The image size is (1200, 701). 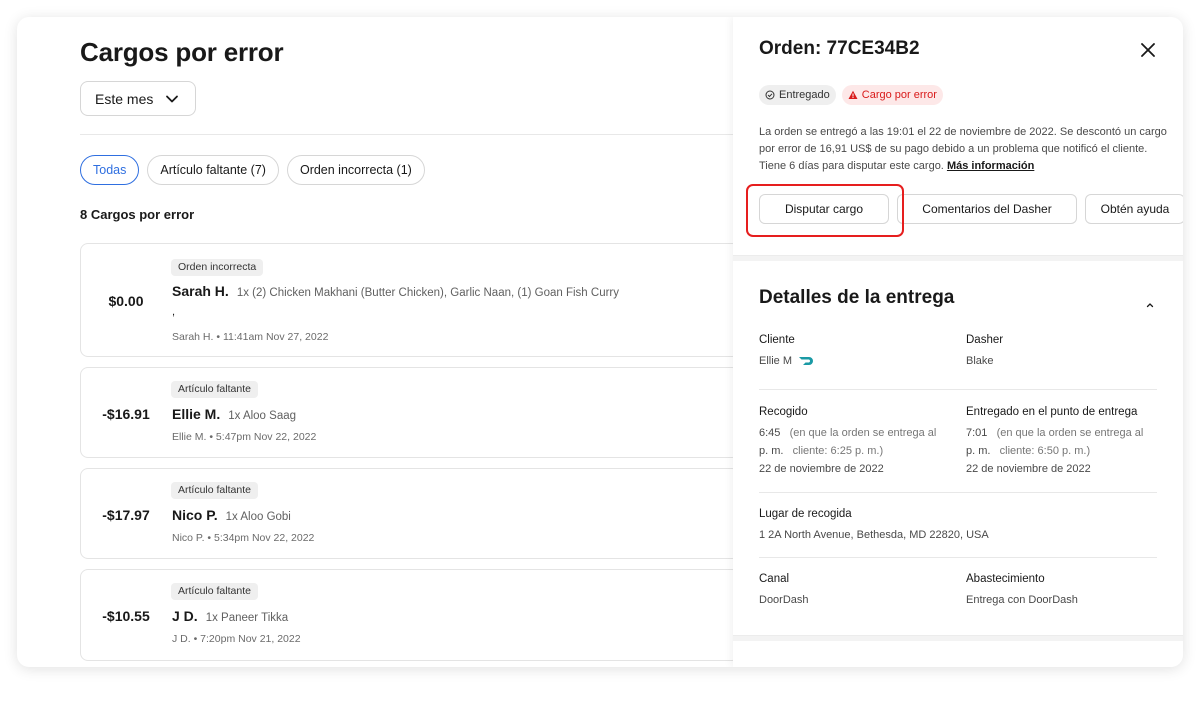 I want to click on delivered-time-line-2: p. m. cliente: 6:50 p. m.), so click(x=1066, y=451).